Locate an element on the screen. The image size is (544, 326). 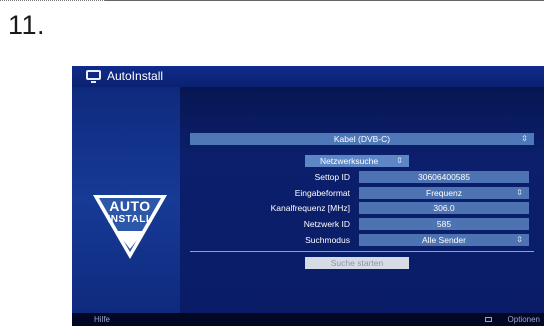
start-search-button: Suche starten is located at coordinates (357, 263).